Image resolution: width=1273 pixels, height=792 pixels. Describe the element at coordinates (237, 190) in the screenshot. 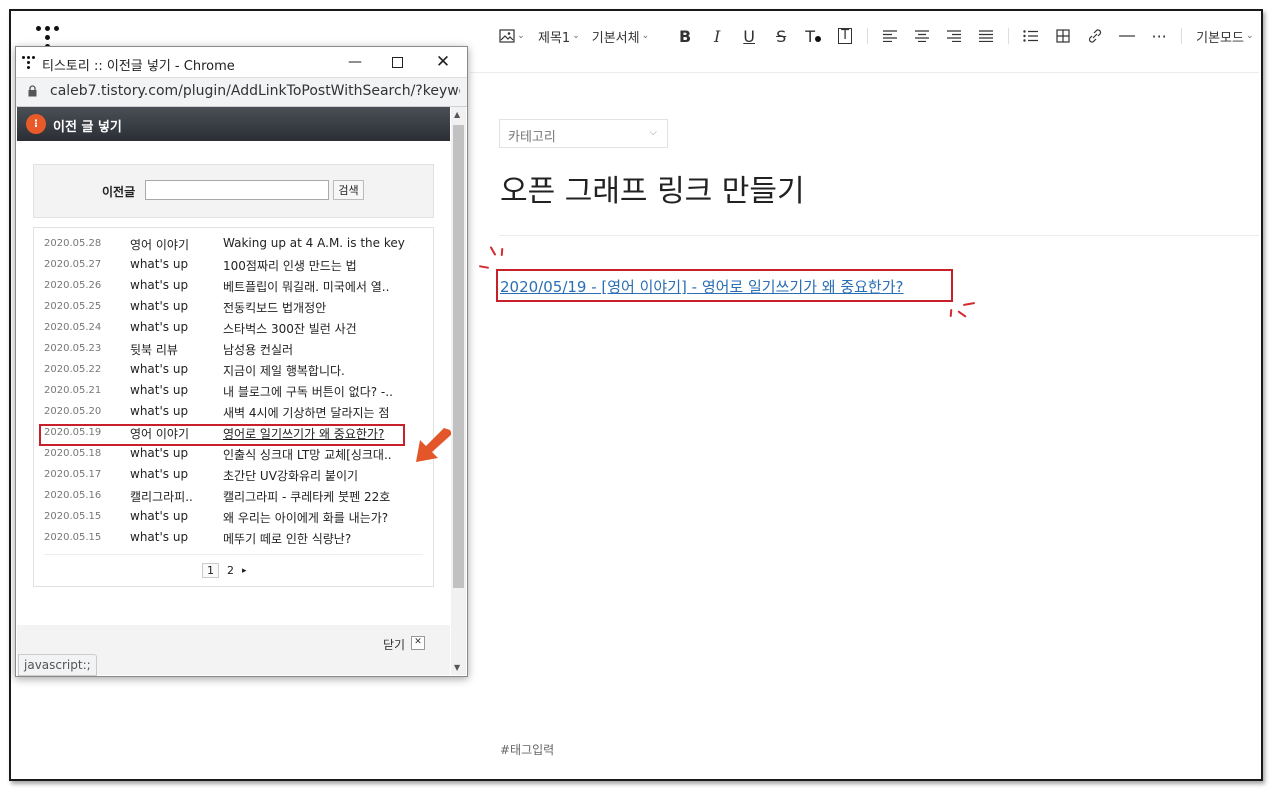

I see `search-input` at that location.